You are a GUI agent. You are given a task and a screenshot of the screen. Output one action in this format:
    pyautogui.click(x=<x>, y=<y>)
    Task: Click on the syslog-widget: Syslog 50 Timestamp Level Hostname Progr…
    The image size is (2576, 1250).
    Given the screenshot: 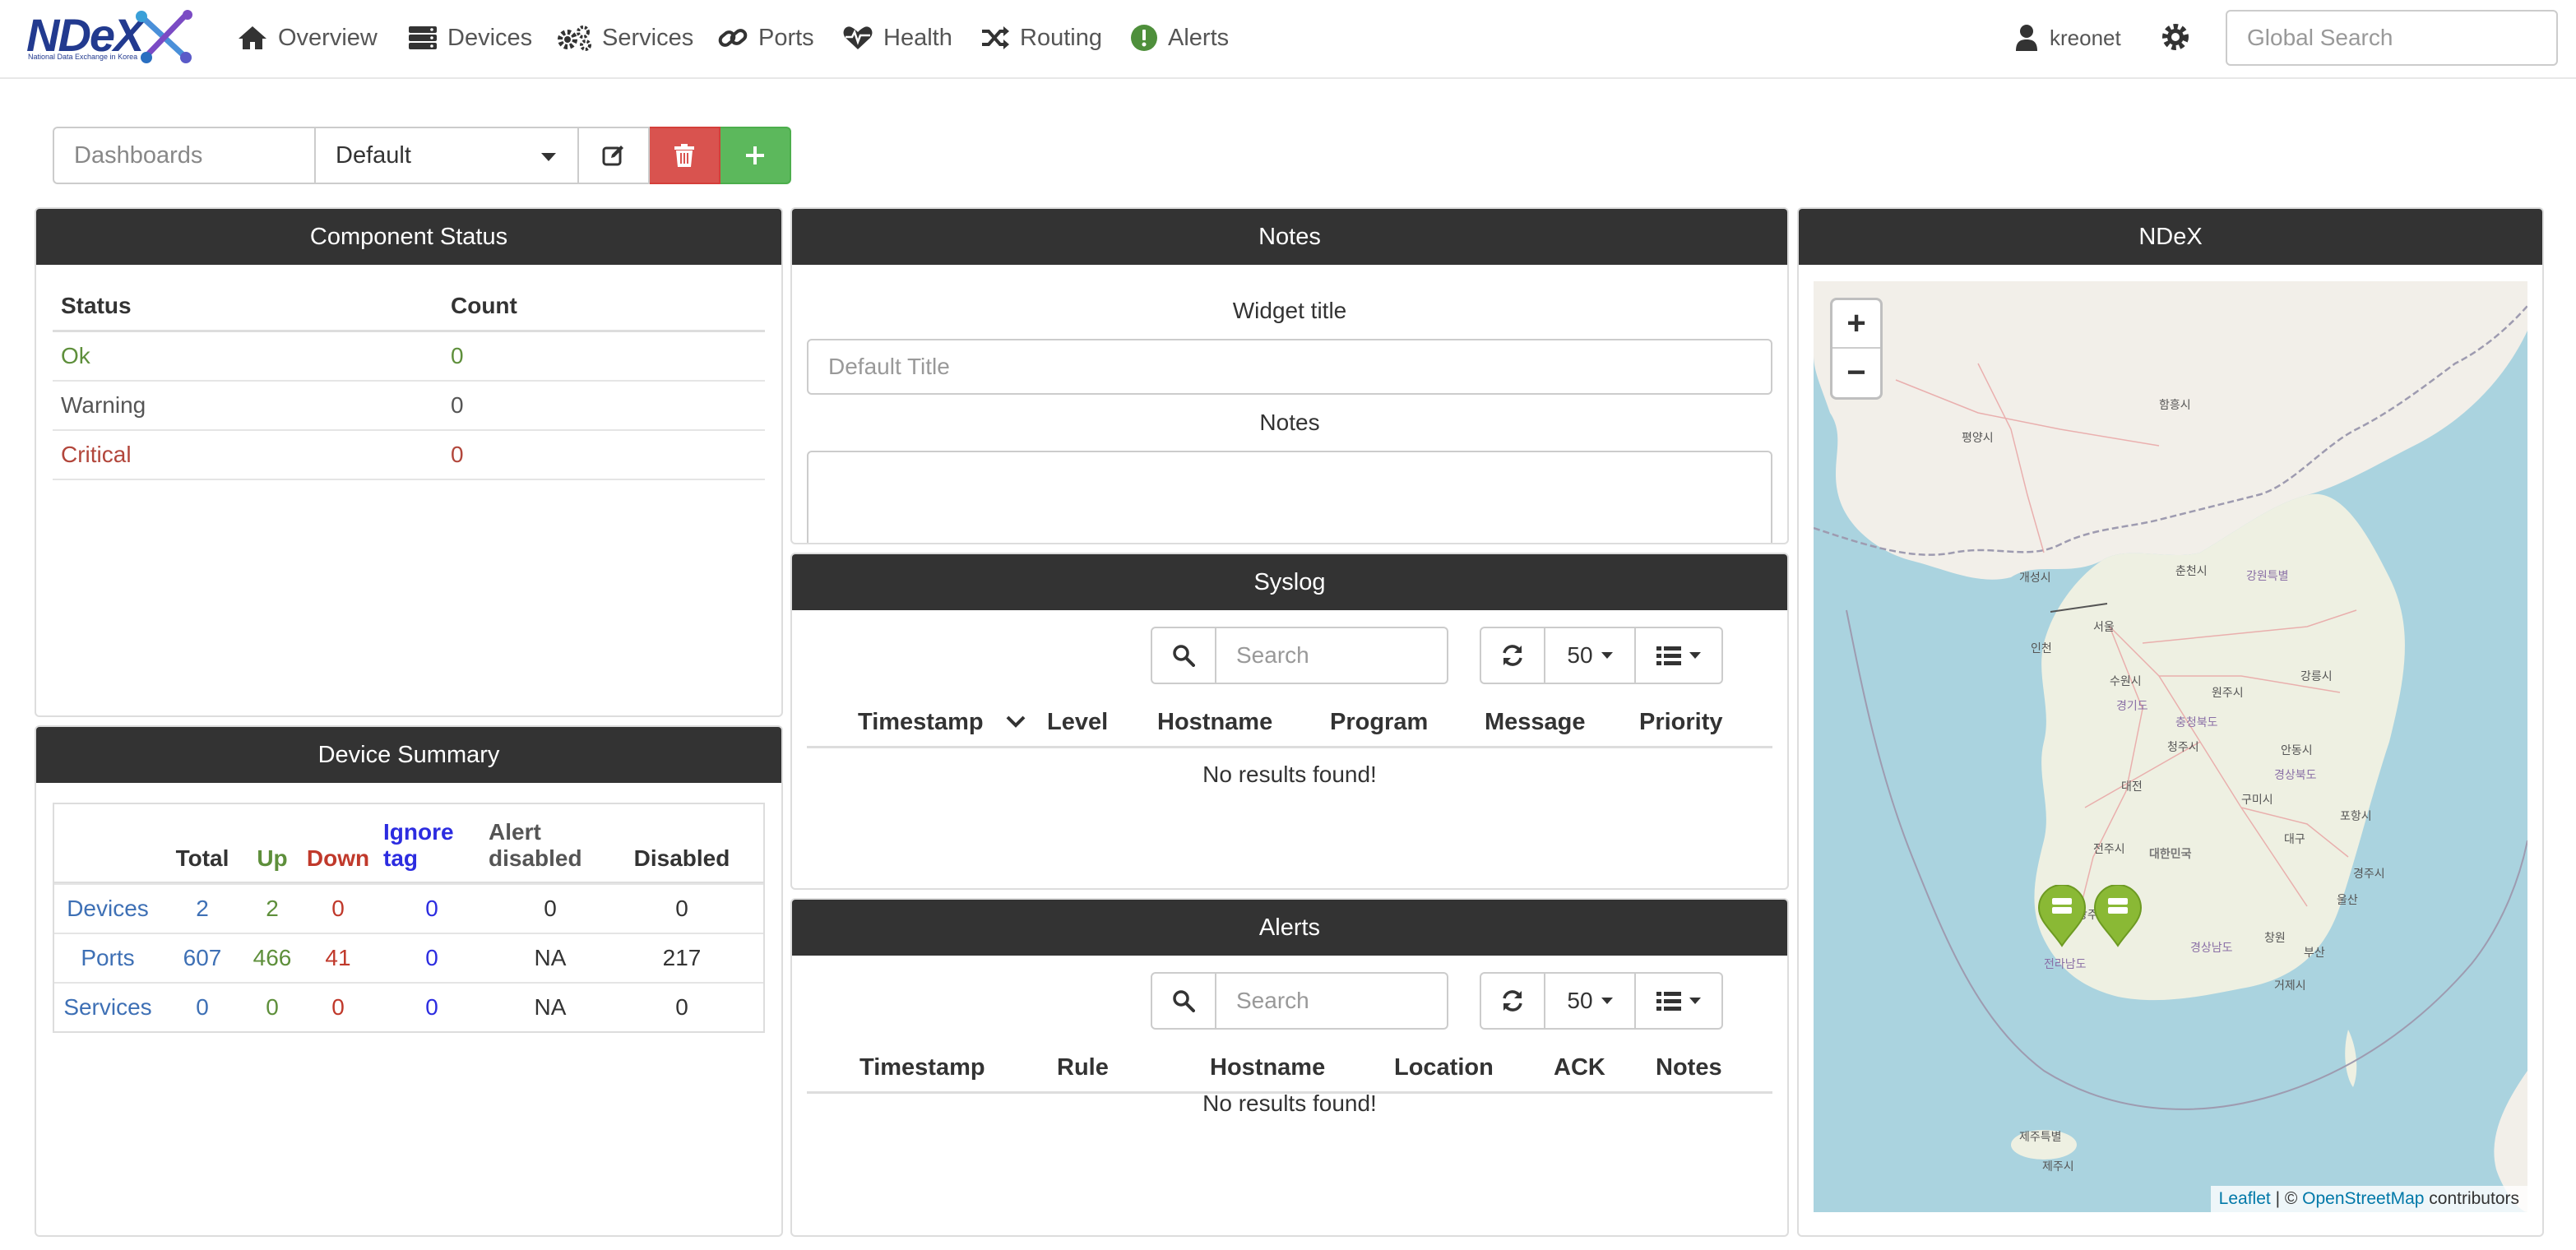 What is the action you would take?
    pyautogui.click(x=1289, y=721)
    